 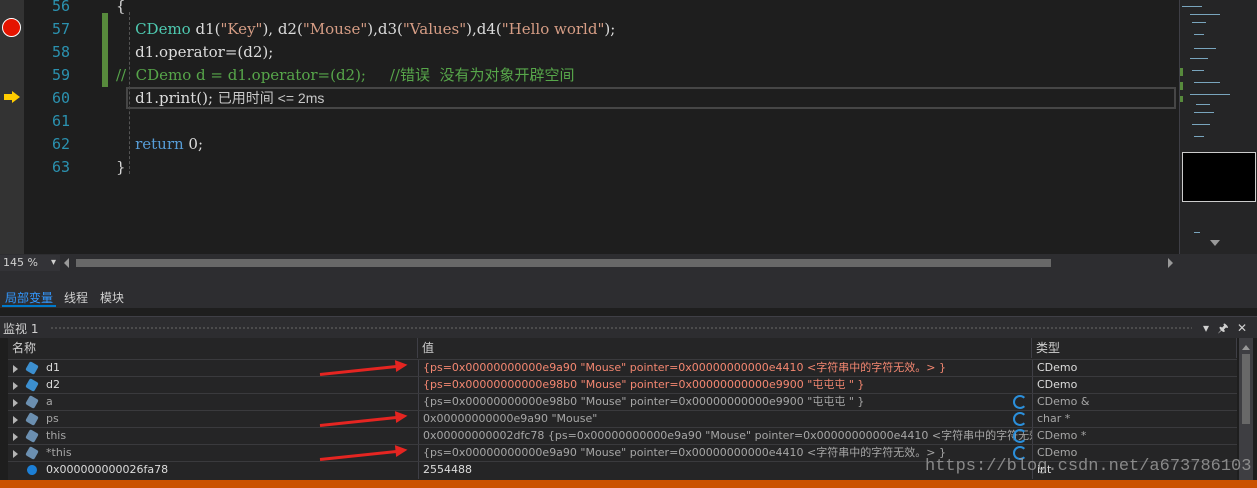 What do you see at coordinates (725, 419) in the screenshot?
I see `watch-value: 0x00000000000e9a90 "Mouse"` at bounding box center [725, 419].